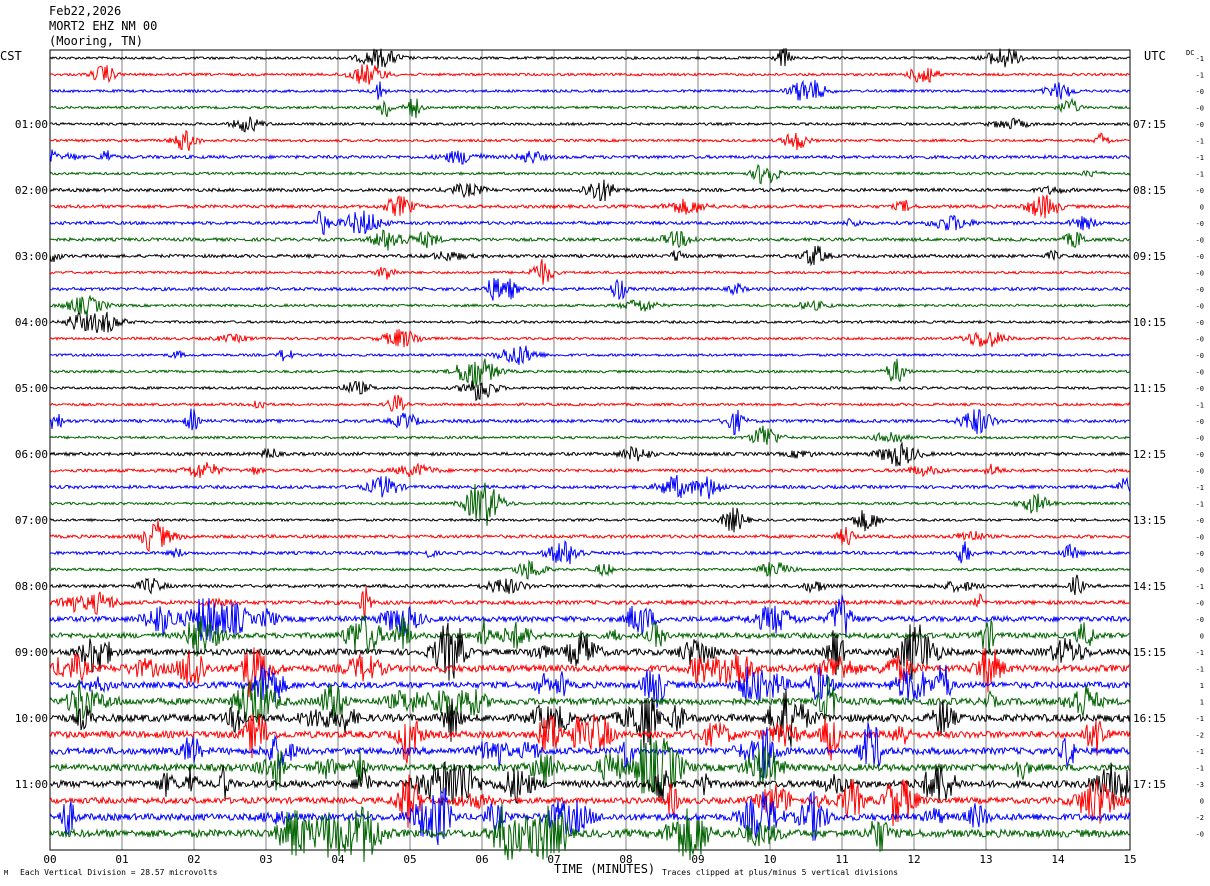 Image resolution: width=1210 pixels, height=886 pixels. I want to click on right-hour-label: 10:15, so click(1149, 322).